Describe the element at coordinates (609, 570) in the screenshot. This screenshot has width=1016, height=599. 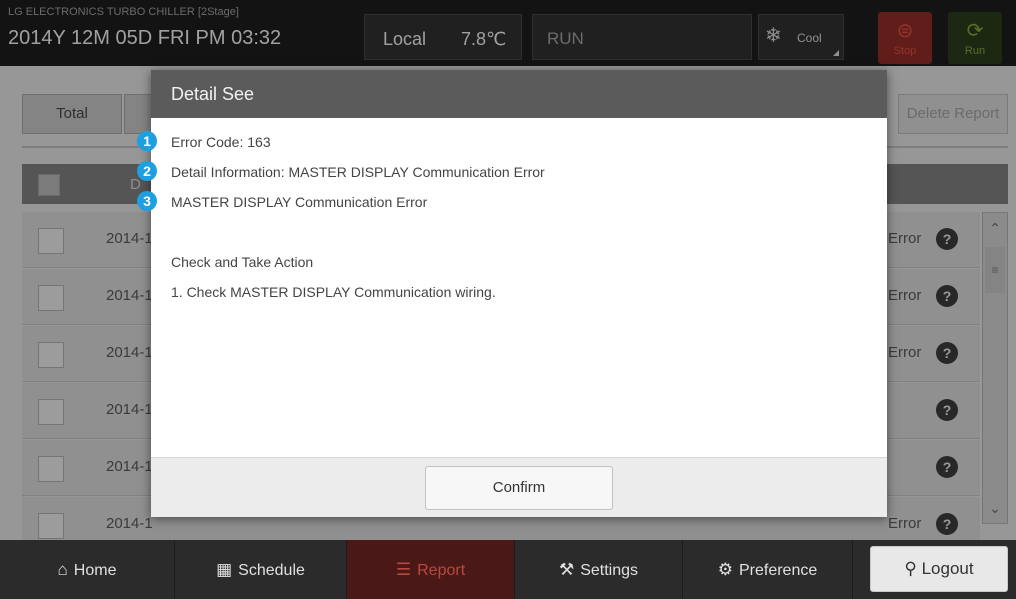
I see `nav-settings-label: Settings` at that location.